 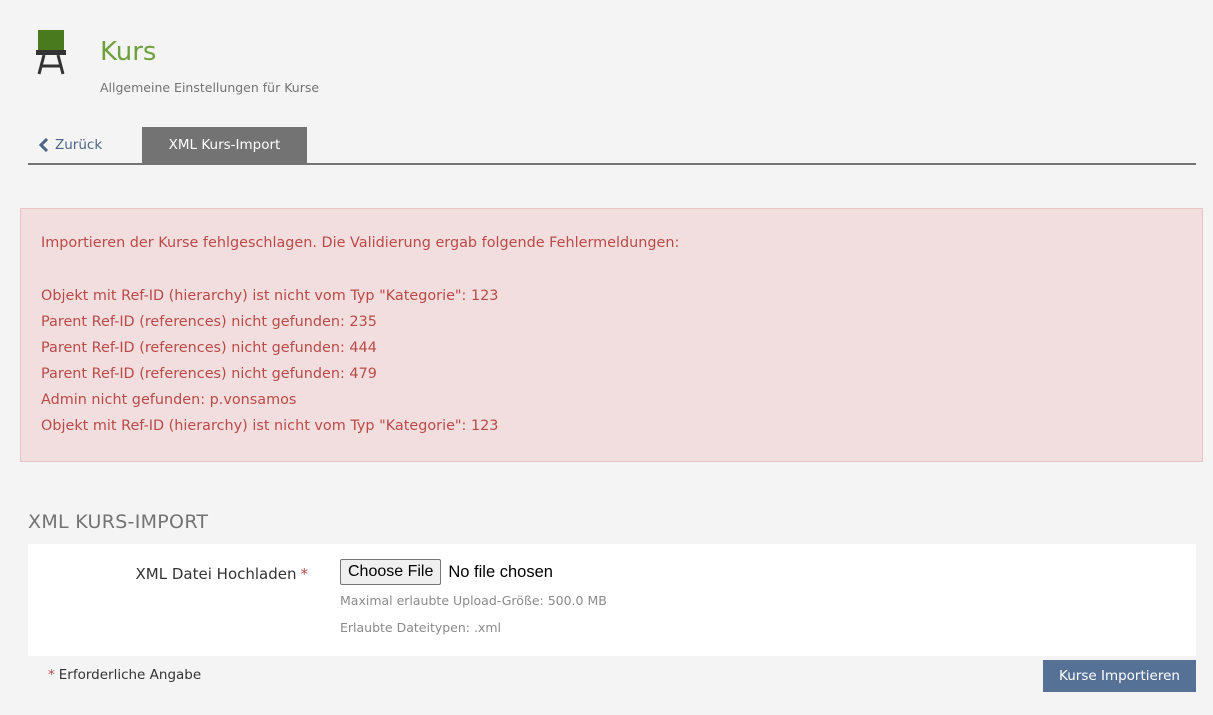 What do you see at coordinates (420, 627) in the screenshot?
I see `allowed-file-types-hint: Erlaubte Dateitypen: .xml` at bounding box center [420, 627].